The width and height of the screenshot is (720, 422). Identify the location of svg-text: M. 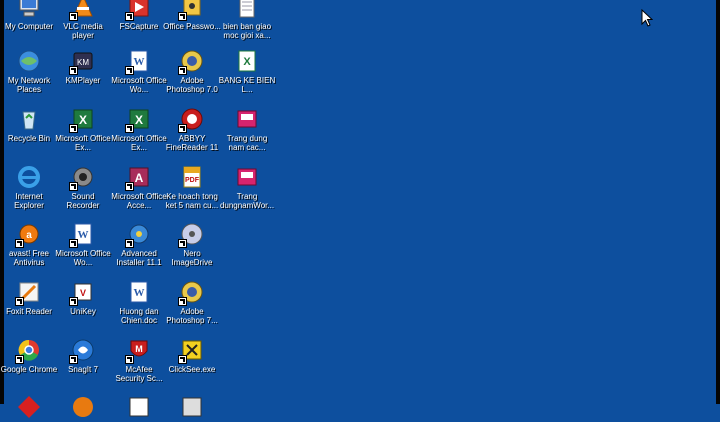
(139, 349).